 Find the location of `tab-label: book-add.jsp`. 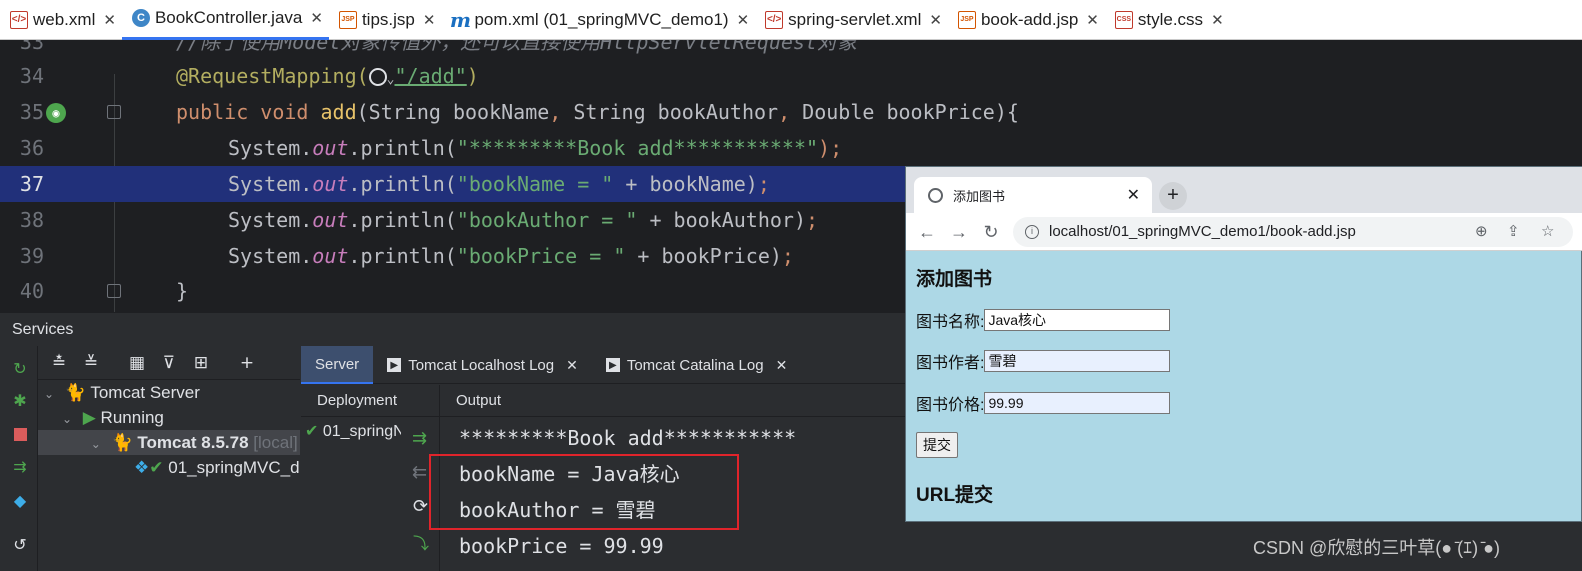

tab-label: book-add.jsp is located at coordinates (1029, 19).